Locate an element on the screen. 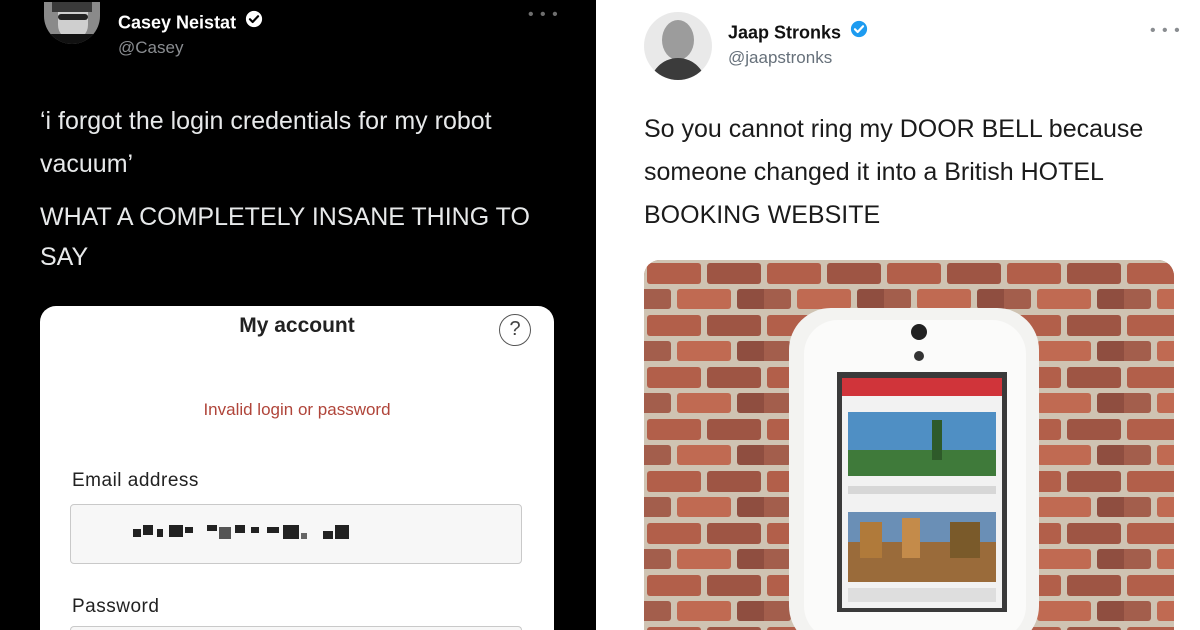 The height and width of the screenshot is (630, 1200). email-field is located at coordinates (296, 534).